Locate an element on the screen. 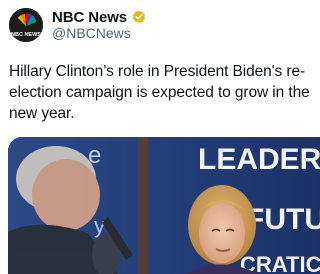 The height and width of the screenshot is (274, 320). nbc-peacock-icon: NBC NEWS is located at coordinates (26, 25).